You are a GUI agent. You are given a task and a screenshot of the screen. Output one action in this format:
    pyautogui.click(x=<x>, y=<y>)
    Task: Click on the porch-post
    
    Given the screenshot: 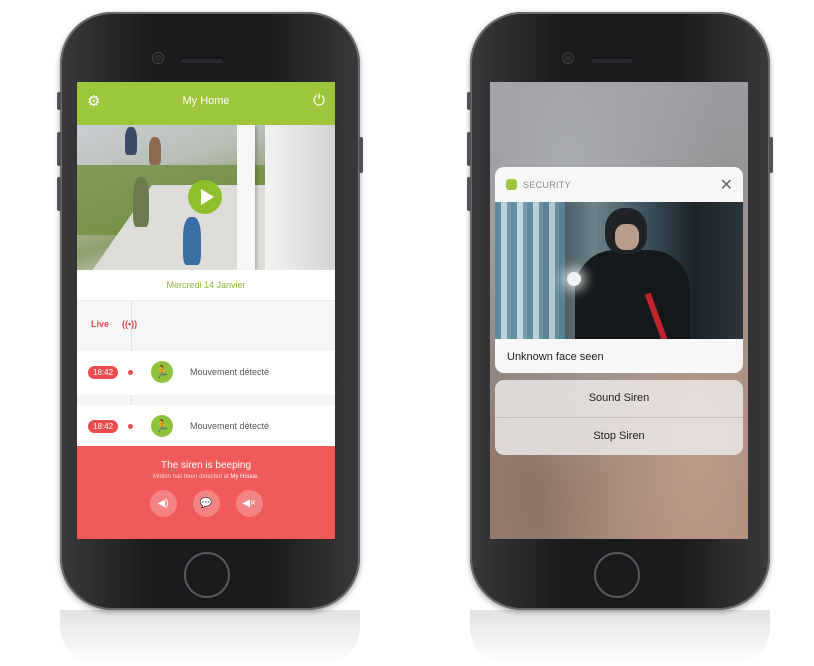 What is the action you would take?
    pyautogui.click(x=246, y=197)
    